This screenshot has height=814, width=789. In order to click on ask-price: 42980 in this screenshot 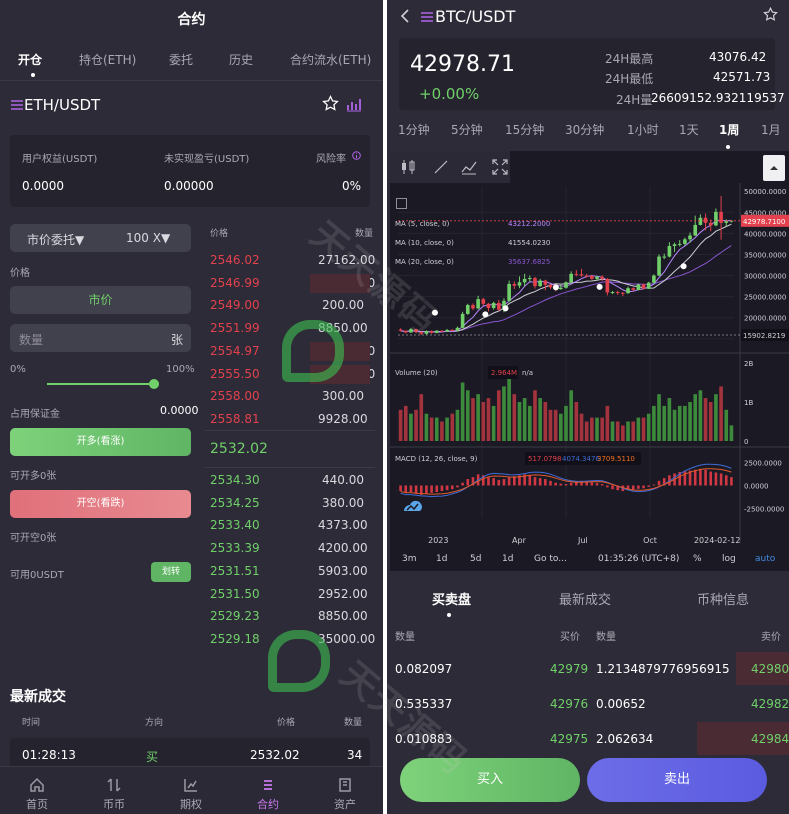, I will do `click(770, 669)`.